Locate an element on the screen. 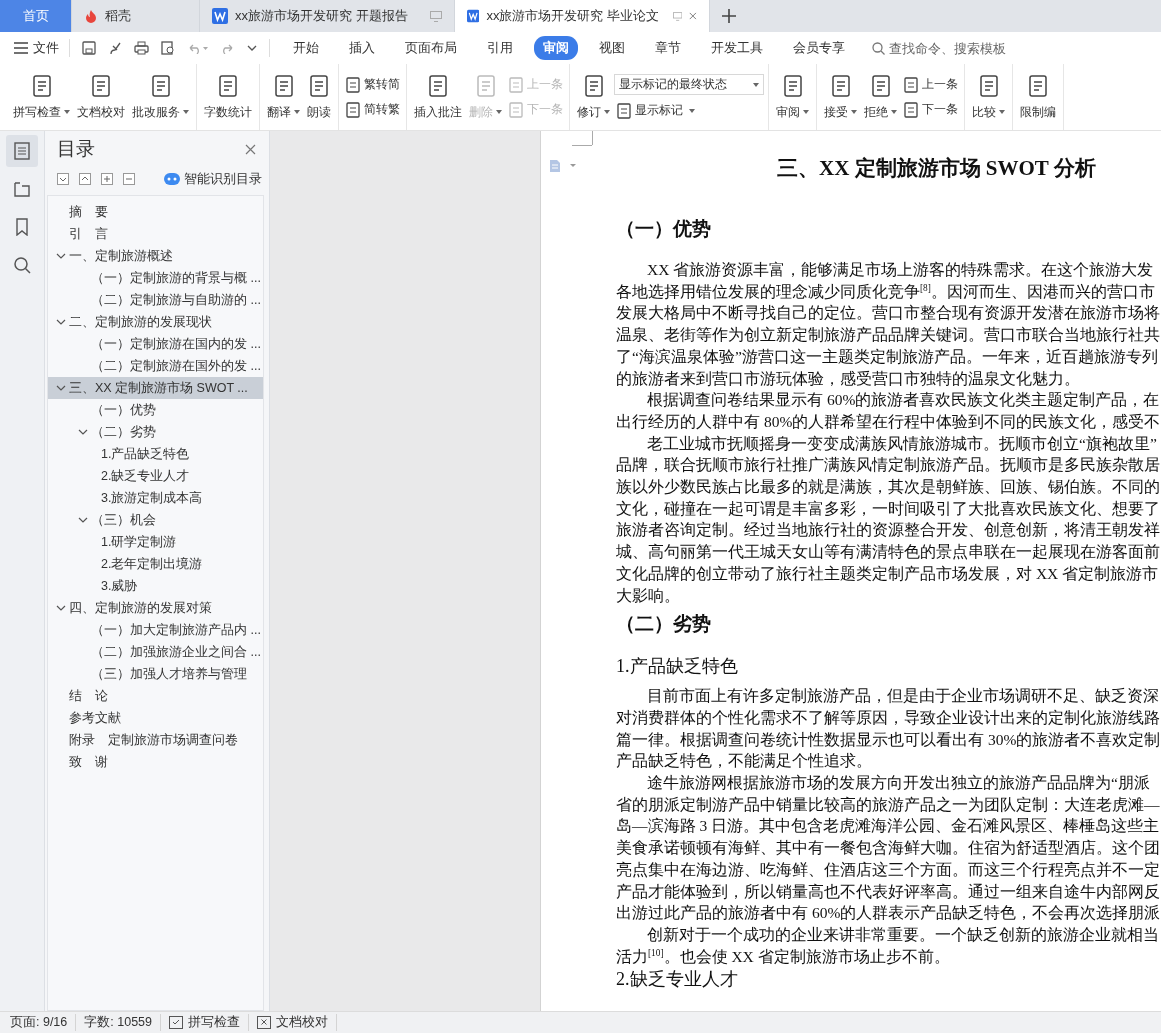 Image resolution: width=1161 pixels, height=1034 pixels. ribbon-button: 修订 is located at coordinates (593, 97).